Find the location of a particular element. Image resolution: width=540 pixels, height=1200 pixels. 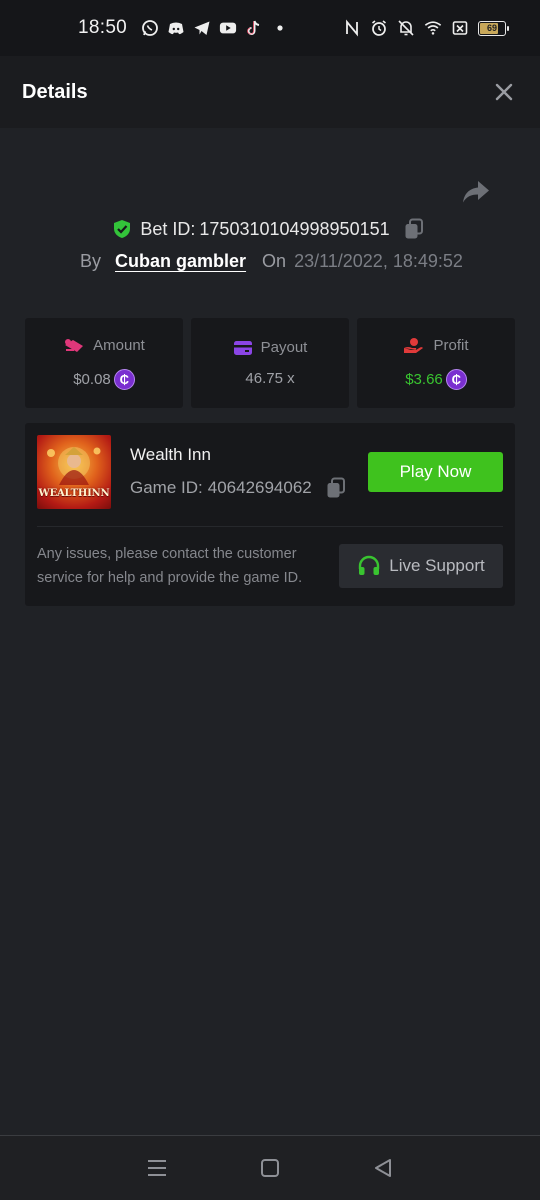

youtube-icon is located at coordinates (228, 28).